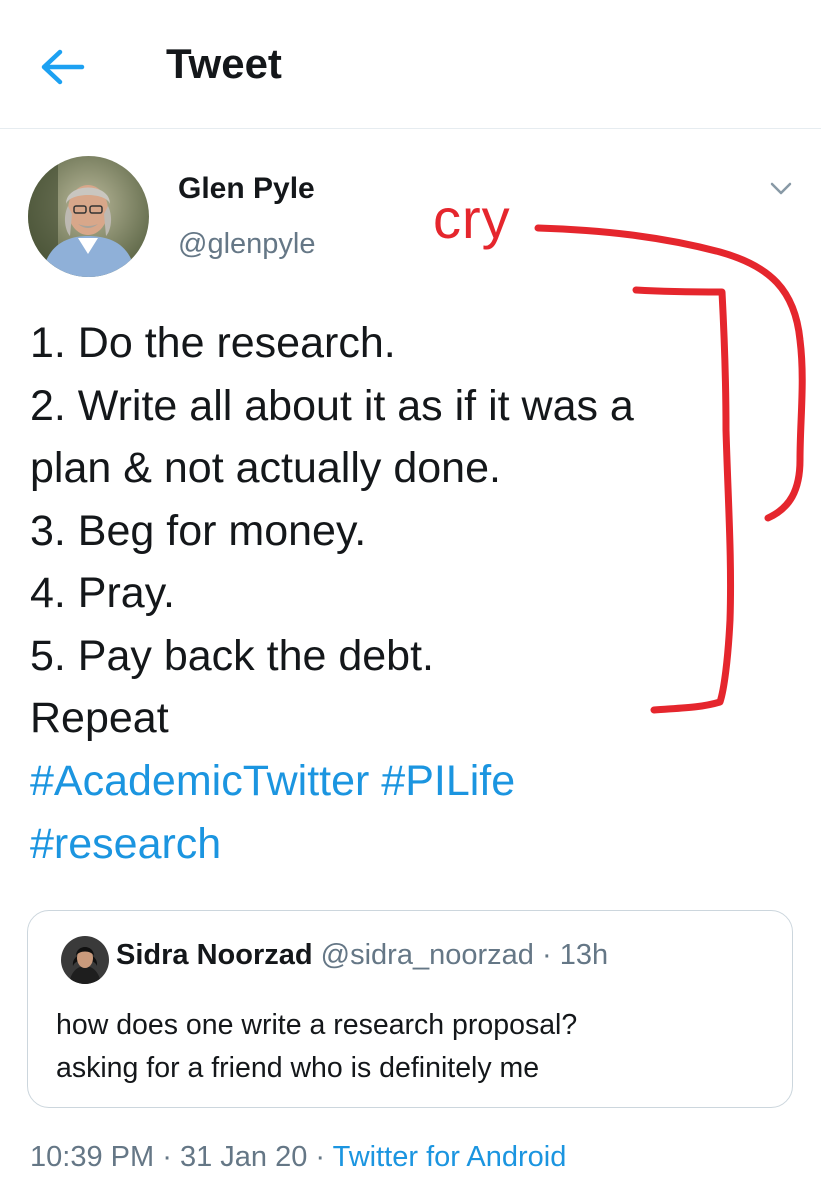 This screenshot has height=1200, width=821. I want to click on quoted-author-avatar, so click(85, 960).